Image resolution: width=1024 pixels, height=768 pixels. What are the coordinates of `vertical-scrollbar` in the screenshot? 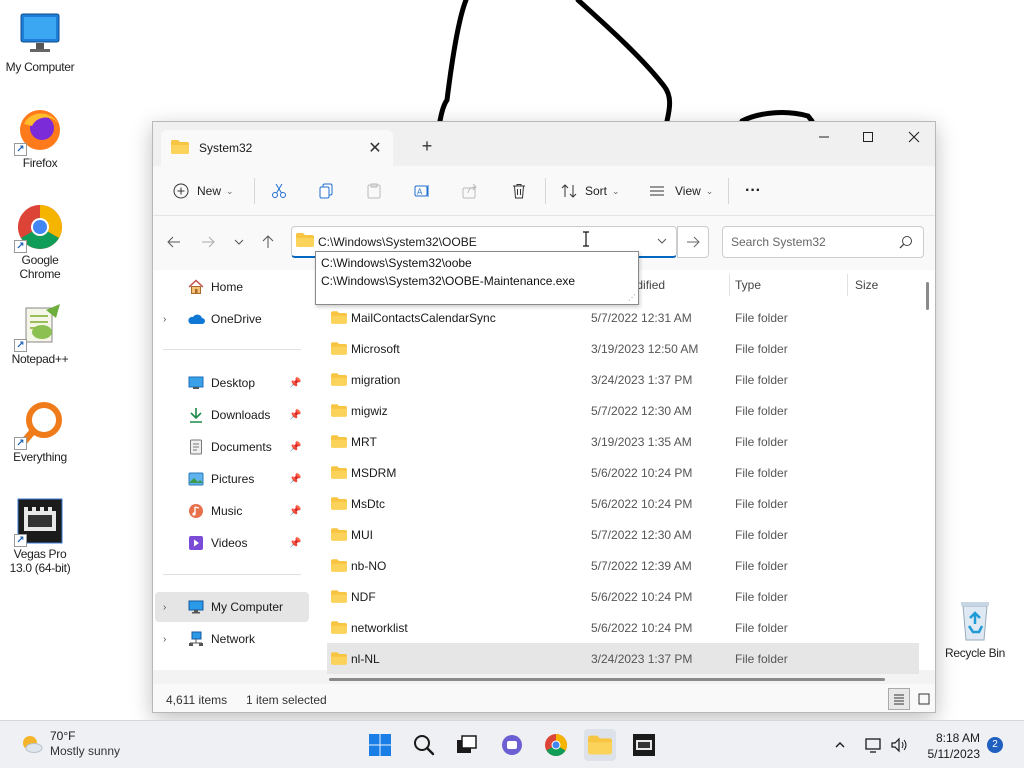 It's located at (927, 296).